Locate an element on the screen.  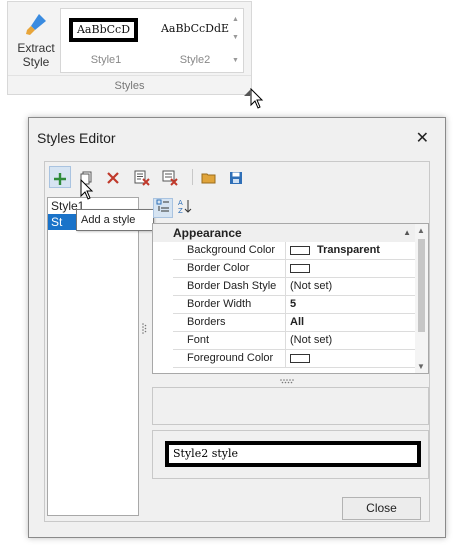
property-row: Font (Not set) is located at coordinates (295, 341).